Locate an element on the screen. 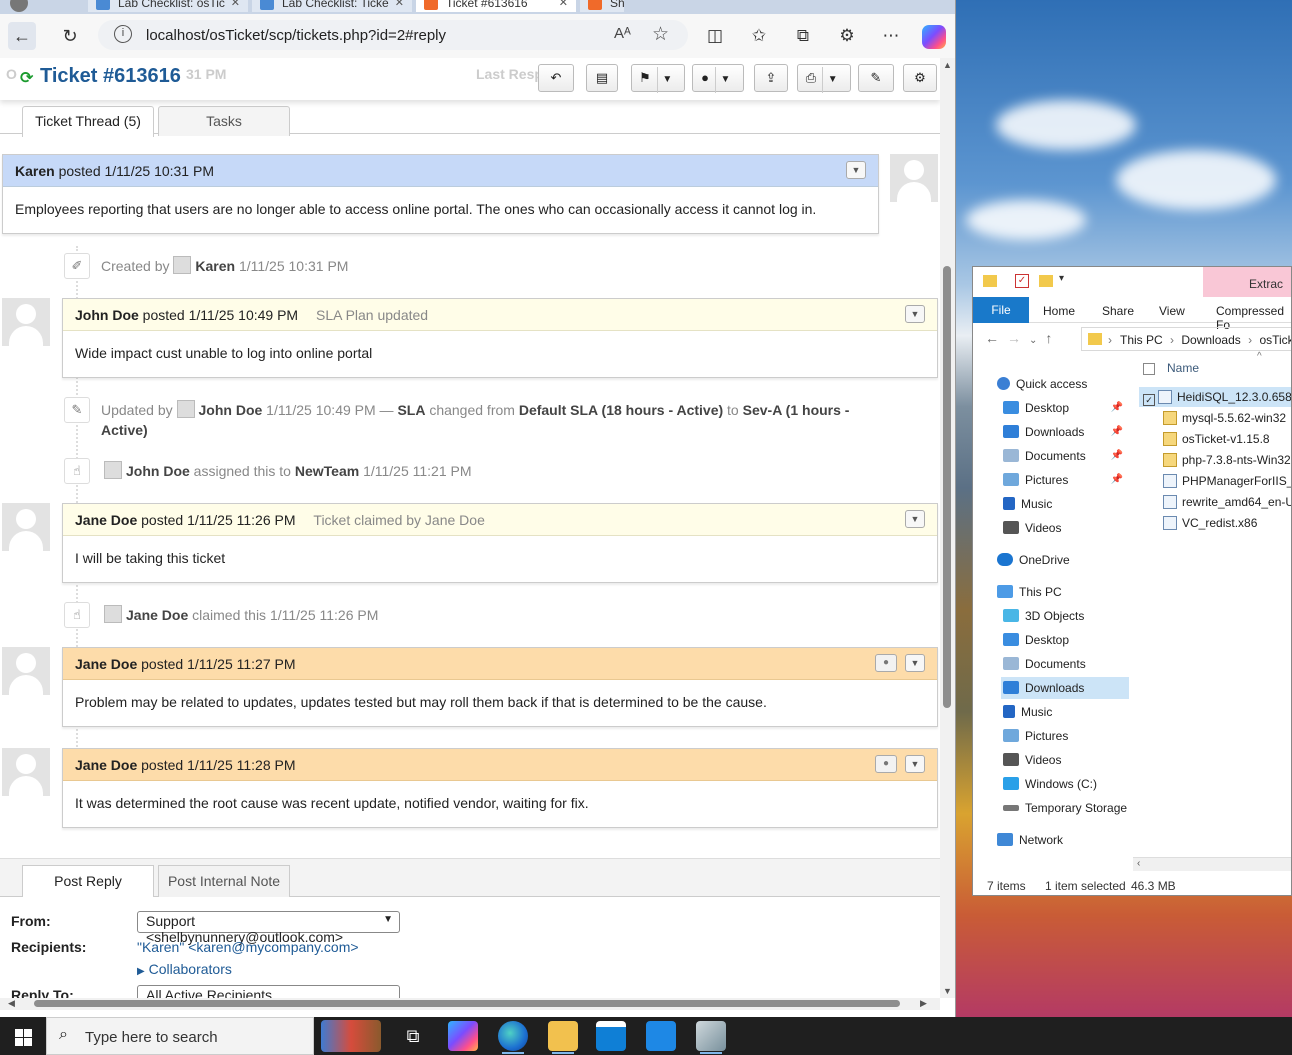  path-segment: osTick is located at coordinates (1275, 340).